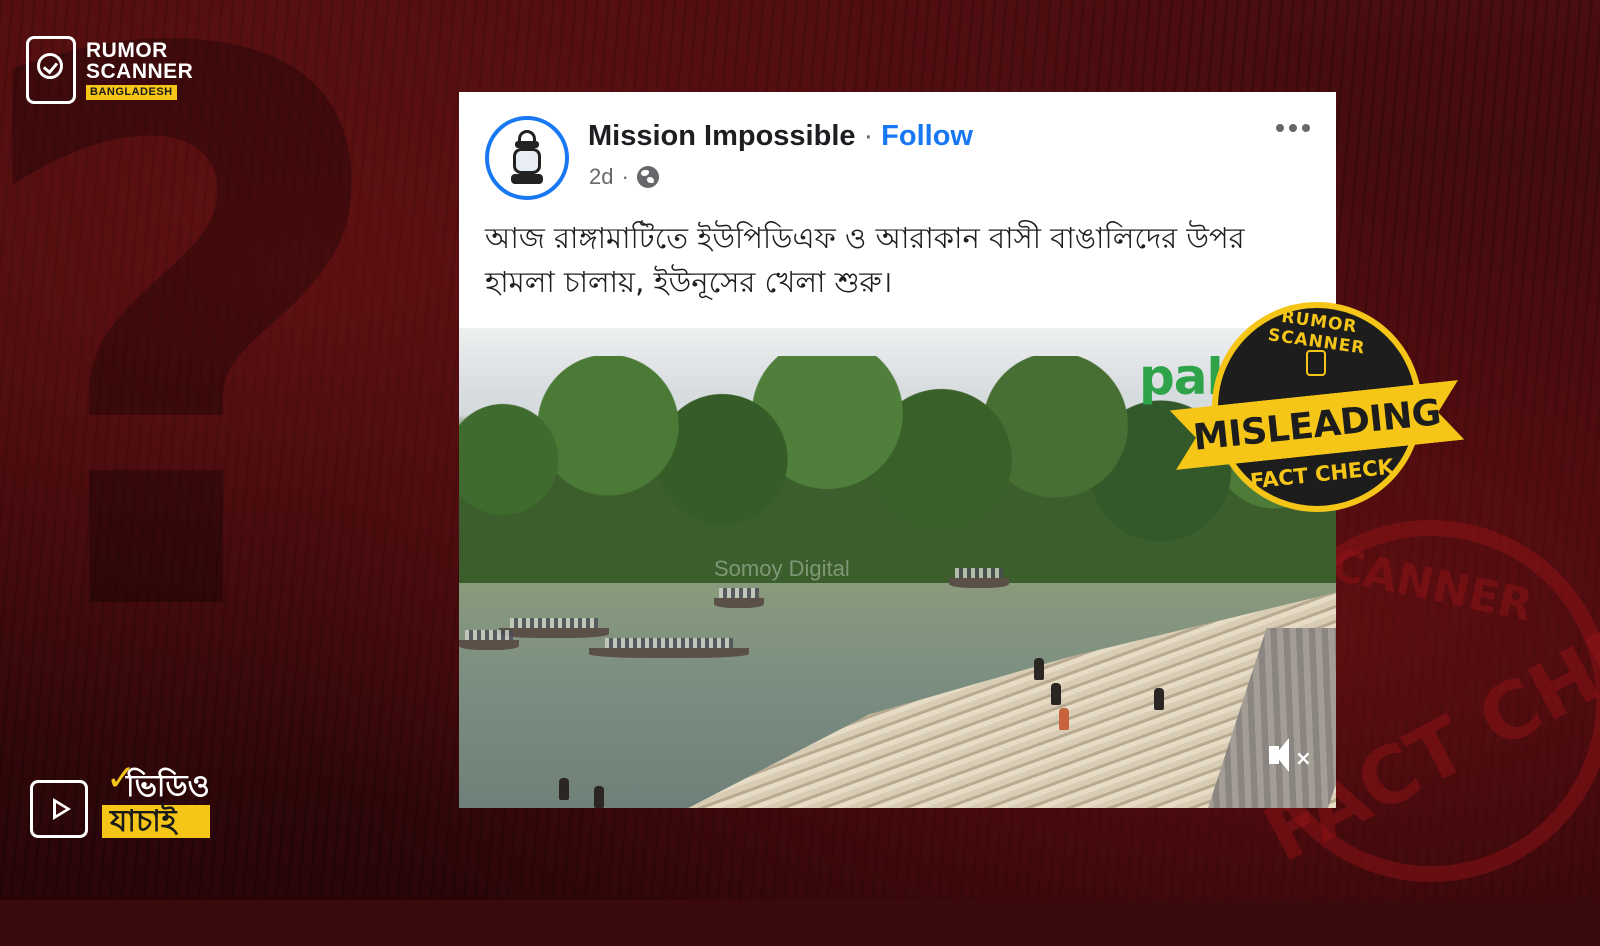  I want to click on check-icon: ✓, so click(121, 778).